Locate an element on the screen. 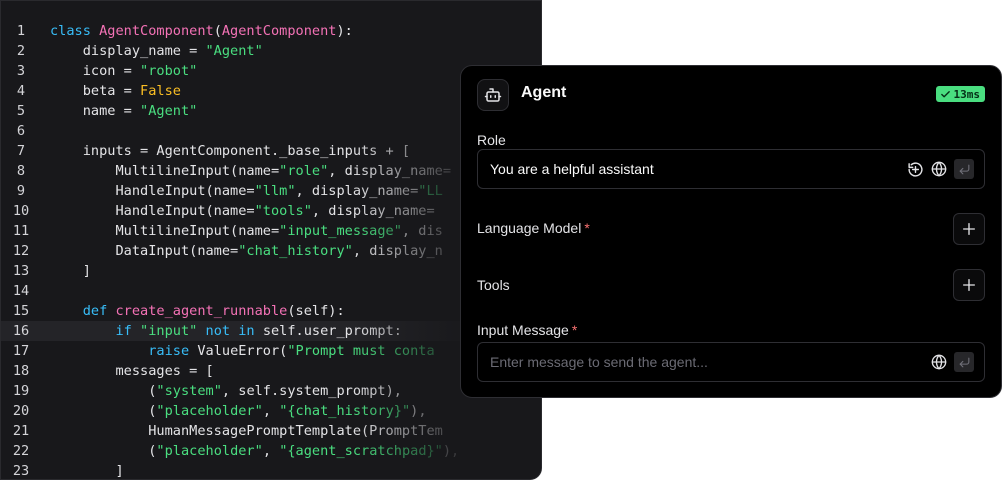 This screenshot has width=1005, height=480. line-number: 14 is located at coordinates (21, 291).